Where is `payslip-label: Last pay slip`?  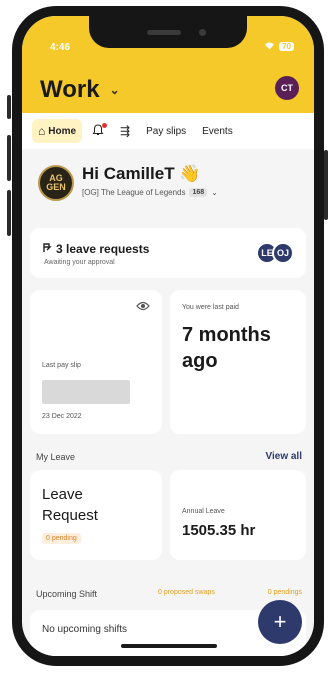 payslip-label: Last pay slip is located at coordinates (61, 365).